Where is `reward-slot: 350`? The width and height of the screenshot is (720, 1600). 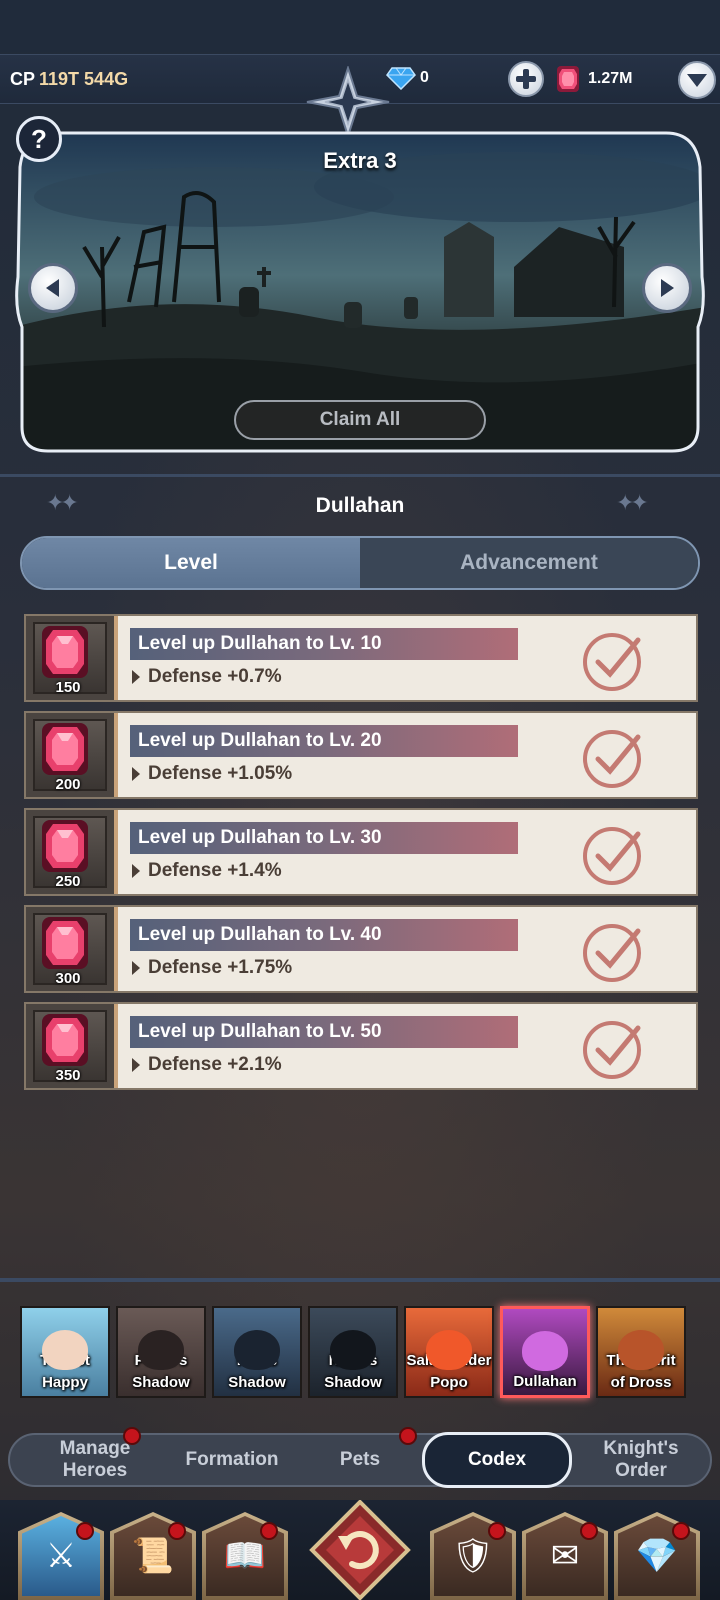 reward-slot: 350 is located at coordinates (72, 1046).